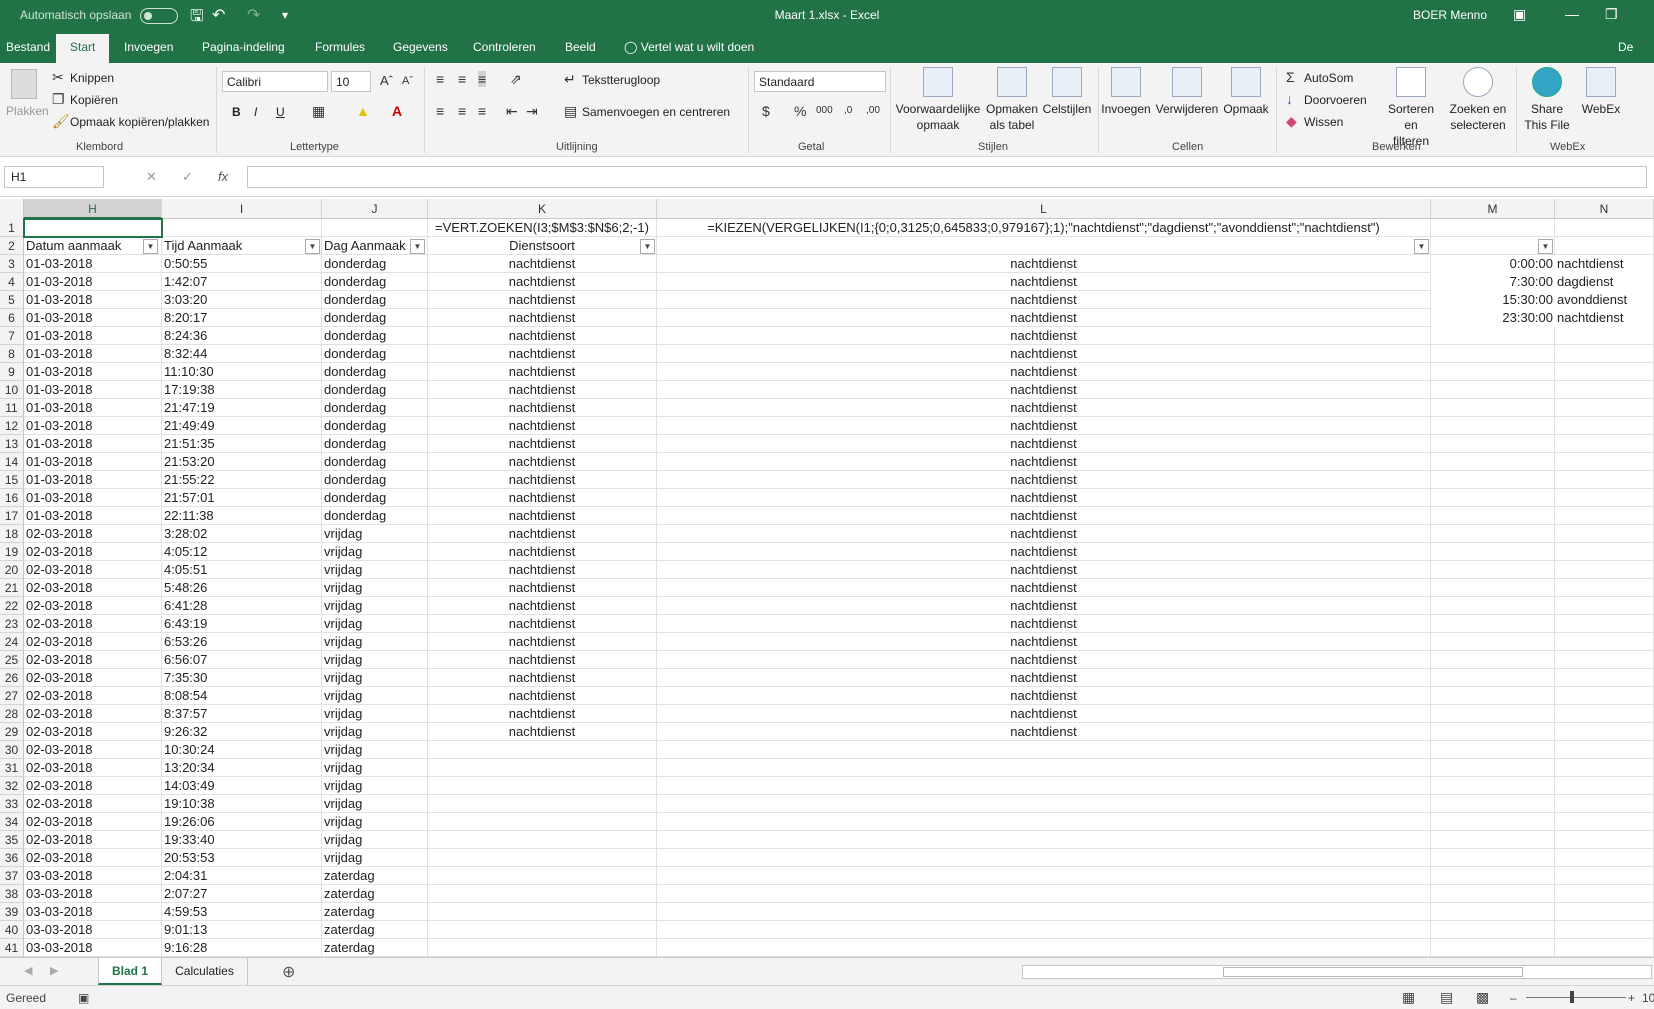  I want to click on cell-lookup-shift: avonddienst, so click(1604, 300).